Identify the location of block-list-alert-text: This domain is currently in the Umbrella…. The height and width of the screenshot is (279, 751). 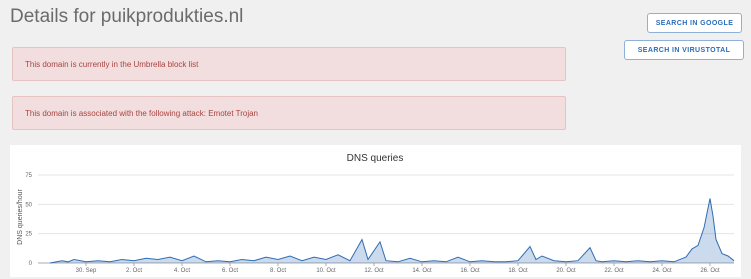
(112, 64).